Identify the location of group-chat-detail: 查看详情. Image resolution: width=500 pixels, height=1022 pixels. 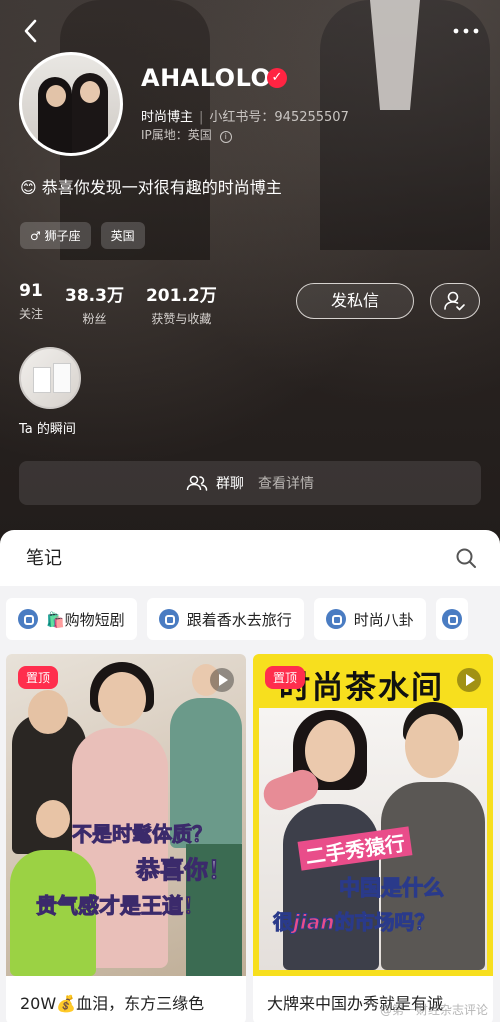
(286, 484).